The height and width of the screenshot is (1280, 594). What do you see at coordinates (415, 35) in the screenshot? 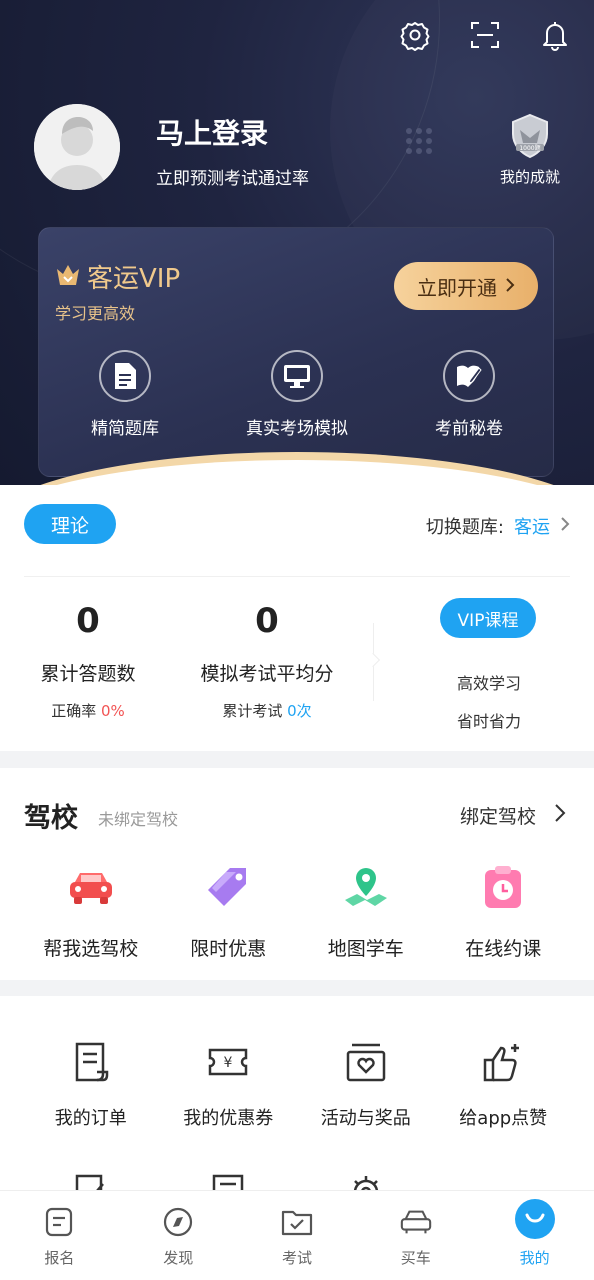
I see `settings-gear-icon` at bounding box center [415, 35].